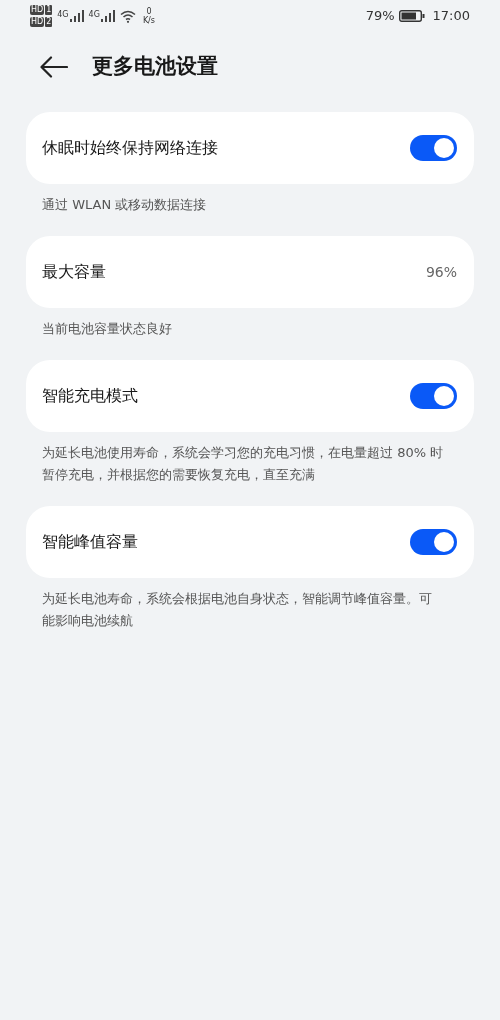 The height and width of the screenshot is (1020, 500). What do you see at coordinates (155, 67) in the screenshot?
I see `page-title: 更多电池设置` at bounding box center [155, 67].